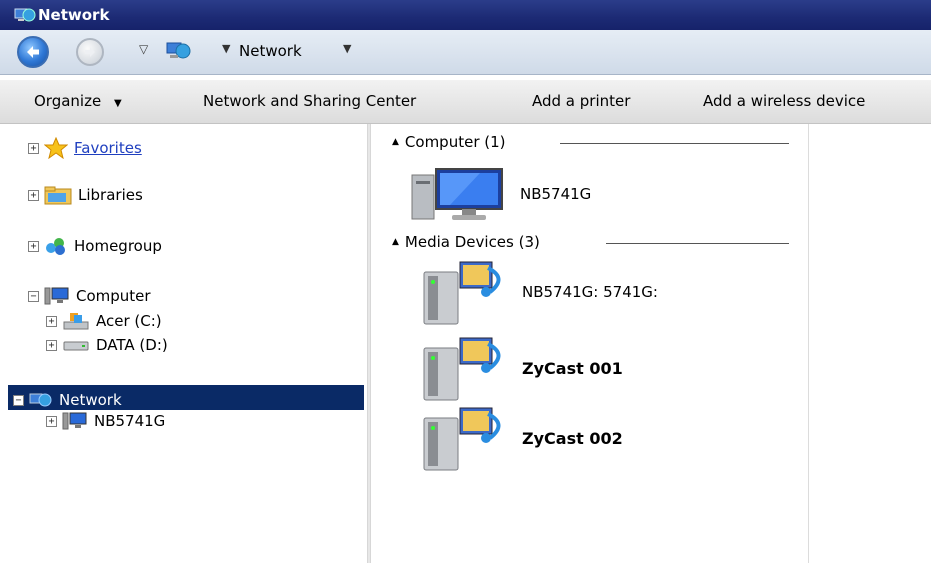 This screenshot has width=931, height=563. What do you see at coordinates (465, 52) in the screenshot?
I see `address-bar: ▽ ▼ Network ▼` at bounding box center [465, 52].